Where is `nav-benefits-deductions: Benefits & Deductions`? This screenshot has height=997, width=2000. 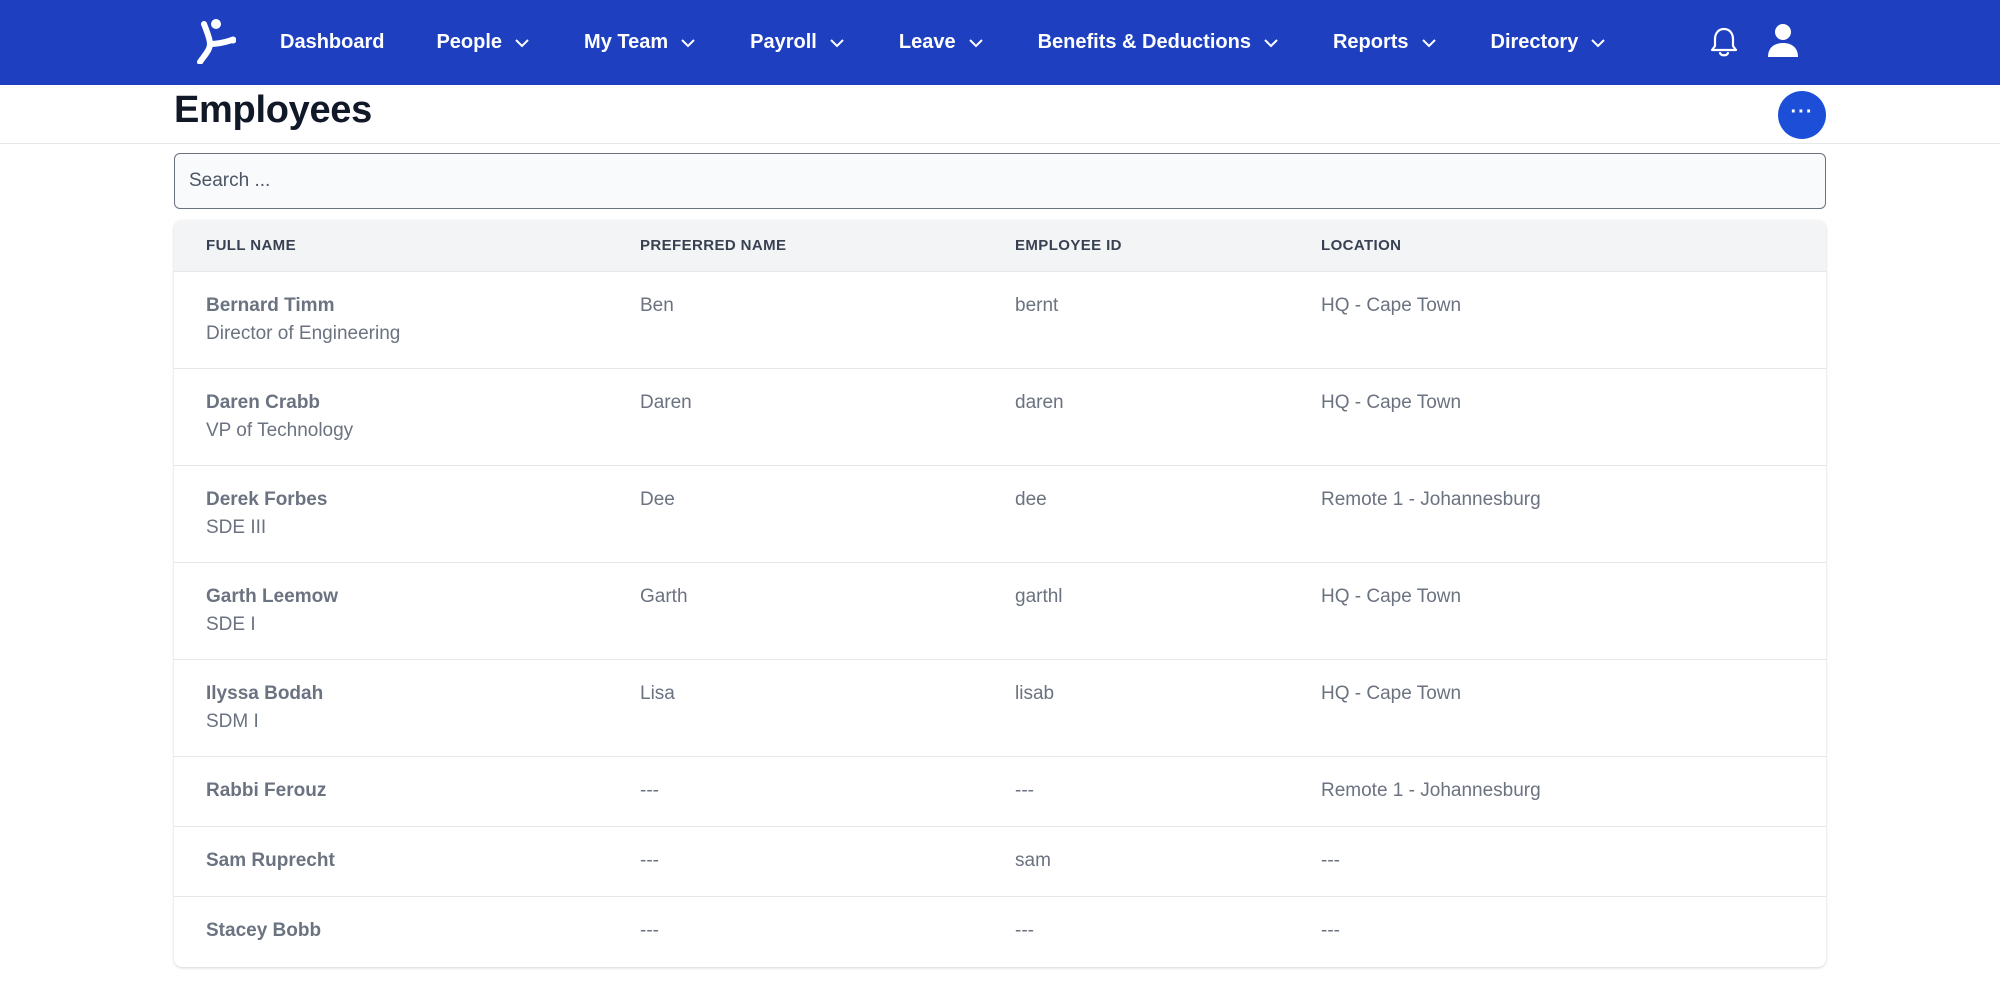
nav-benefits-deductions: Benefits & Deductions is located at coordinates (1158, 42).